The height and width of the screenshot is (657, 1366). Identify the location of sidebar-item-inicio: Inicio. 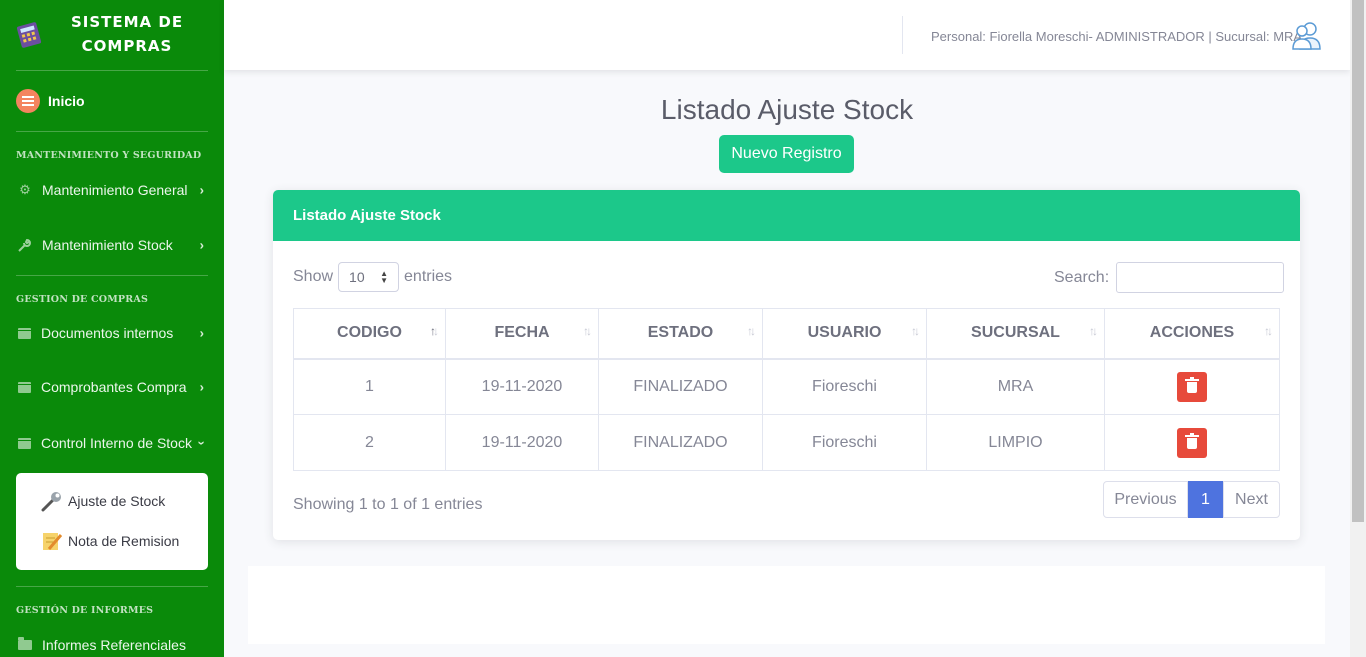
(112, 101).